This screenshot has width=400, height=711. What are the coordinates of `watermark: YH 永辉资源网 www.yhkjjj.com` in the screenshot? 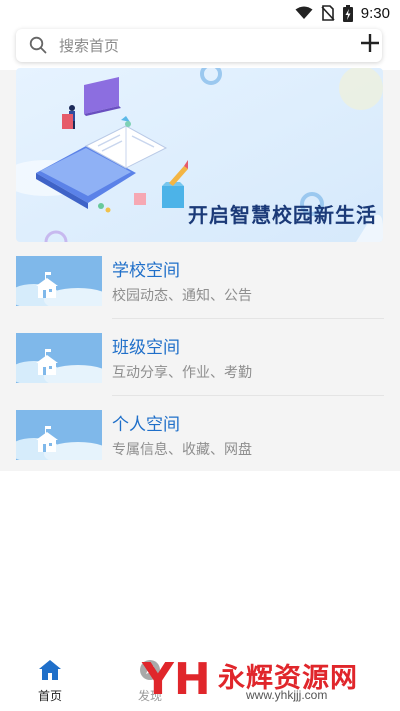 It's located at (260, 677).